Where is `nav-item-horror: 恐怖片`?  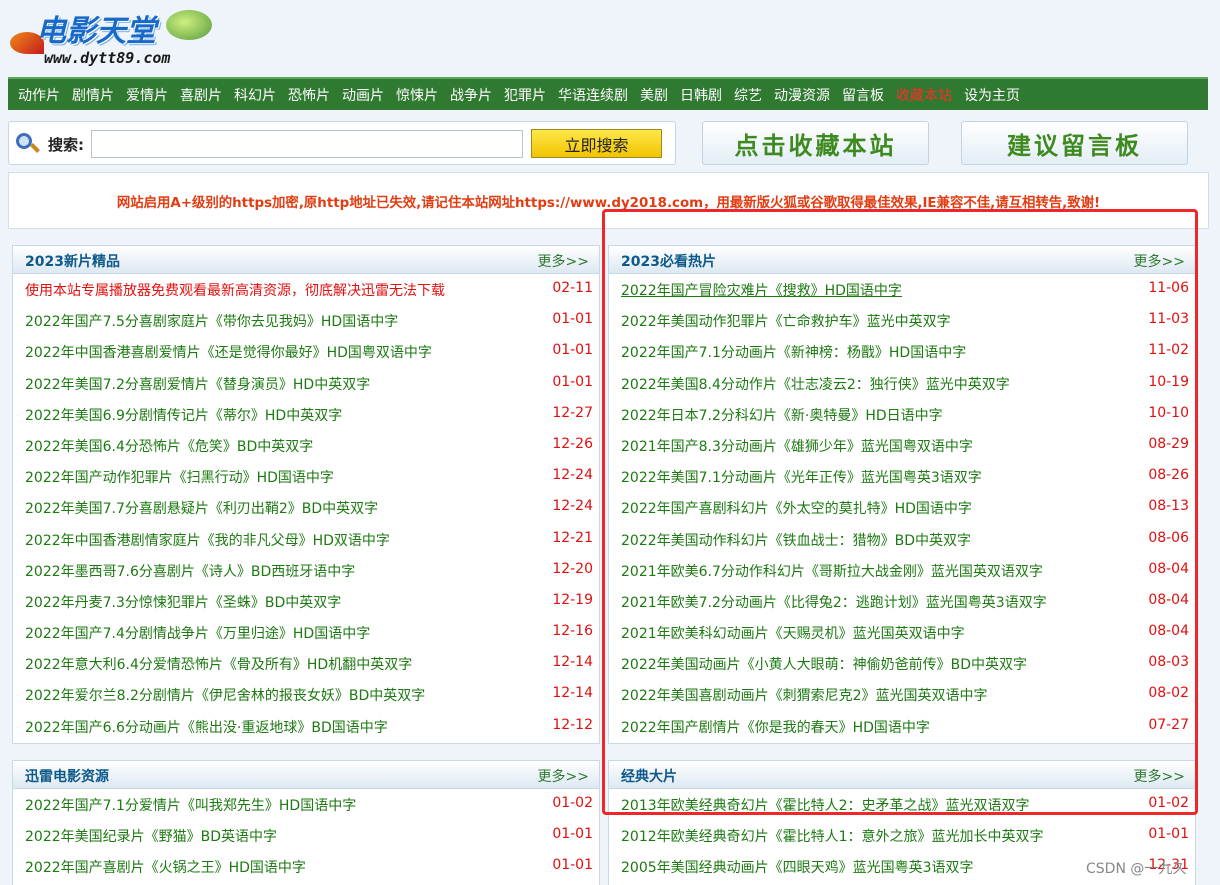 nav-item-horror: 恐怖片 is located at coordinates (309, 95).